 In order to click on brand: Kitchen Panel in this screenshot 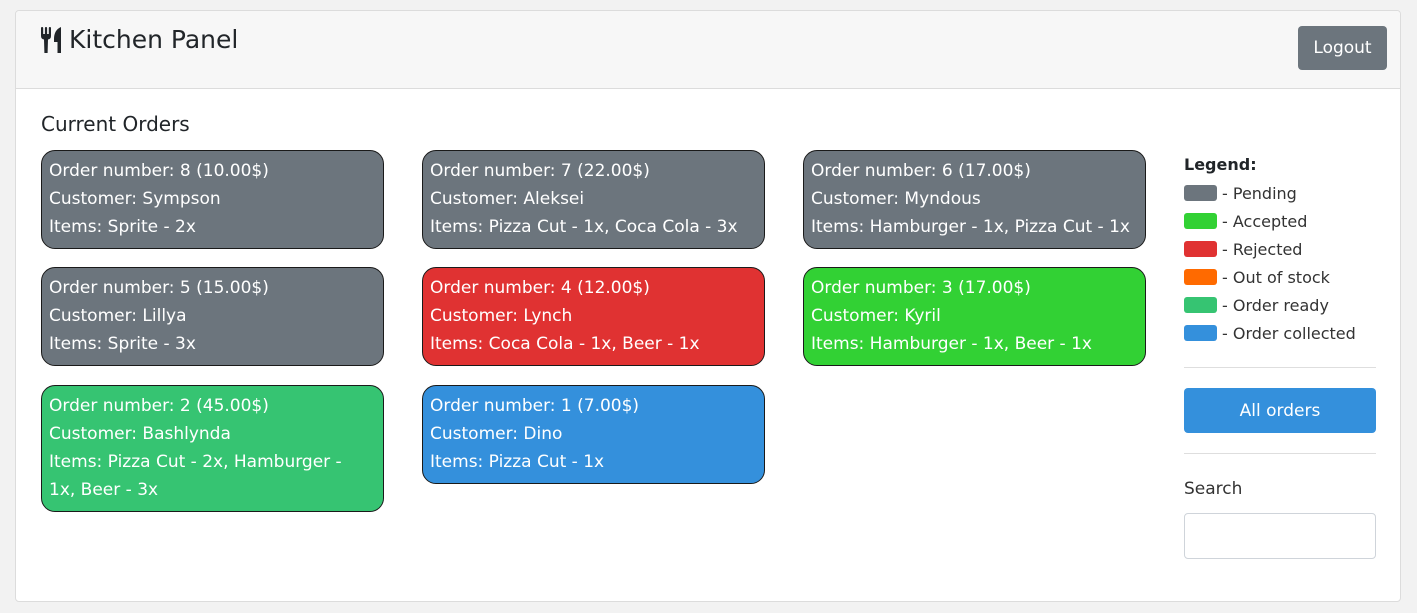, I will do `click(139, 40)`.